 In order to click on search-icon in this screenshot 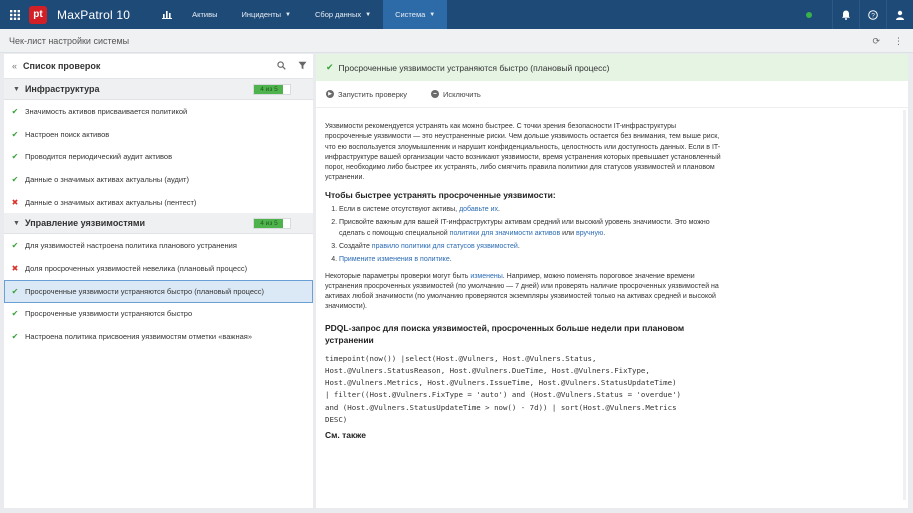, I will do `click(281, 66)`.